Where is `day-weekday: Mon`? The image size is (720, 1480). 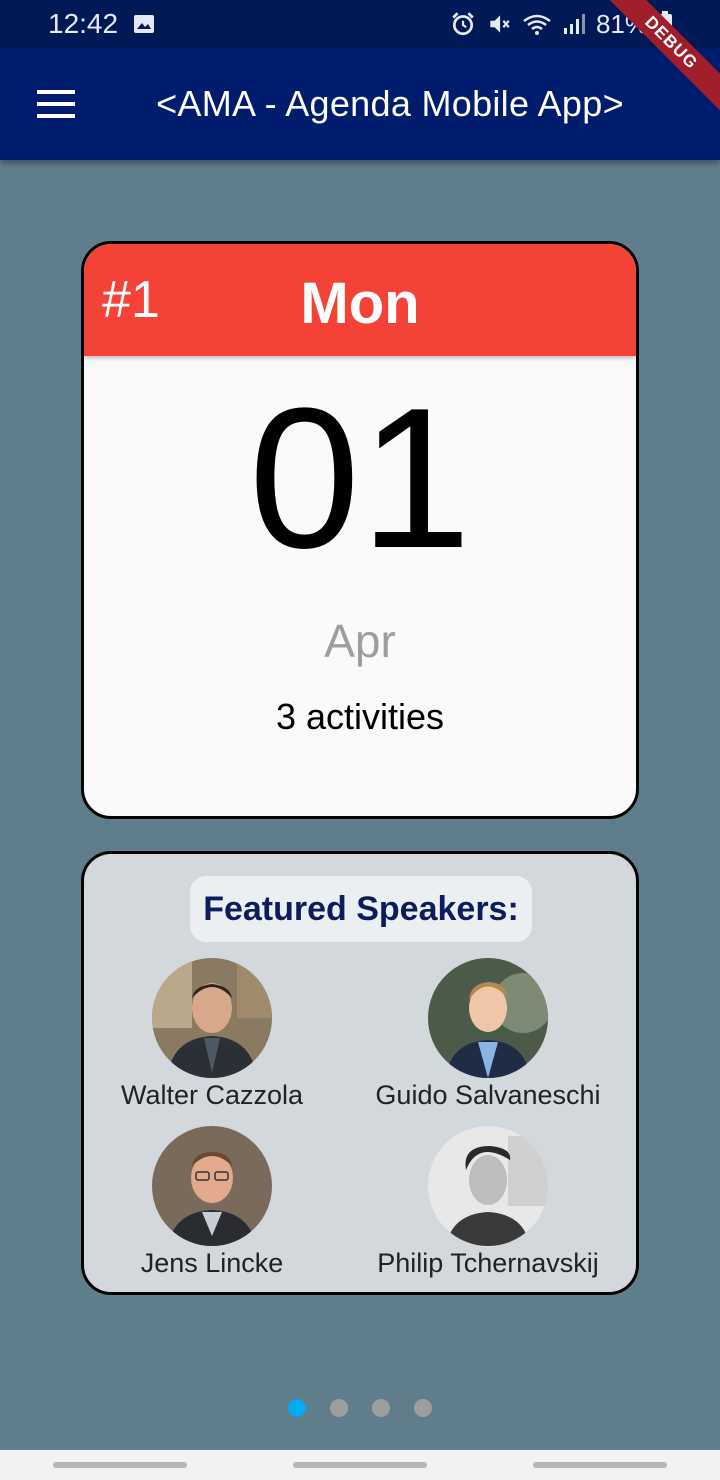 day-weekday: Mon is located at coordinates (360, 303).